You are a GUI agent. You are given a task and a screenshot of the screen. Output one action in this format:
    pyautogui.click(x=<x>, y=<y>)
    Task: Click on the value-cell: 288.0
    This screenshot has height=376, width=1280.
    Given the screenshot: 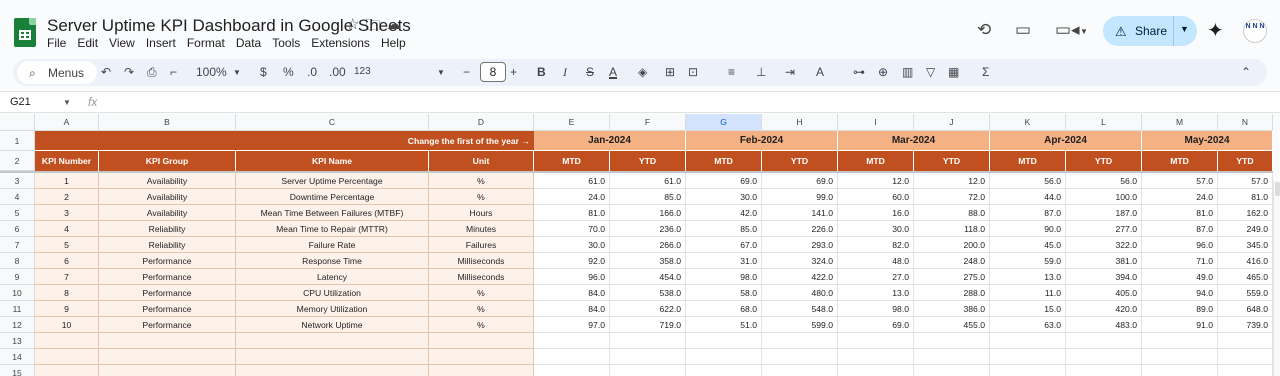 What is the action you would take?
    pyautogui.click(x=952, y=293)
    